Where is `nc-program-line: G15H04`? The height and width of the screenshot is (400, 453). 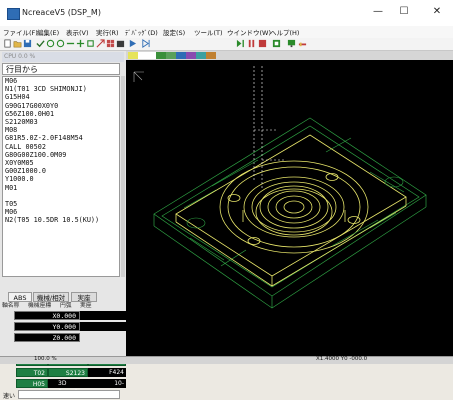 nc-program-line: G15H04 is located at coordinates (17, 97).